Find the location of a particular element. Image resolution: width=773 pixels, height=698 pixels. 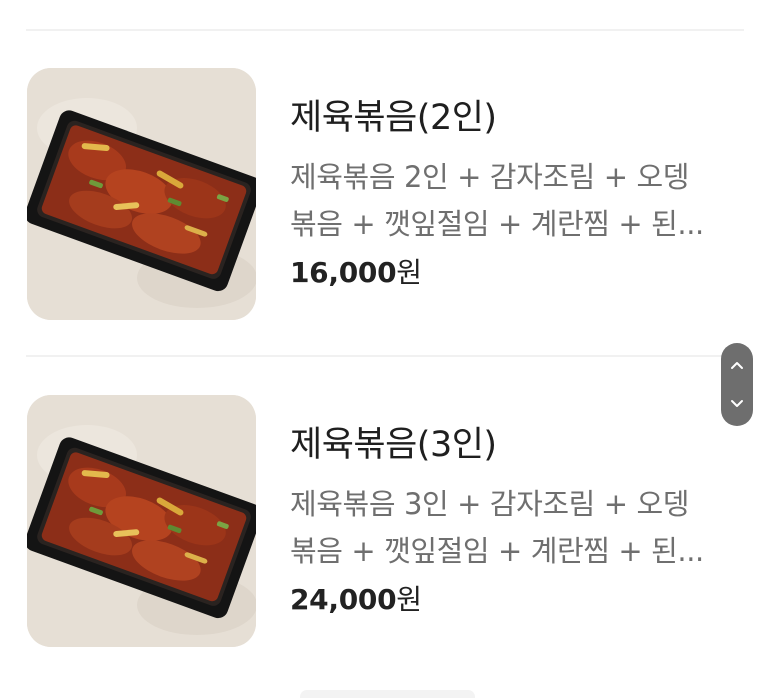

price-number: 16,000 is located at coordinates (343, 272).